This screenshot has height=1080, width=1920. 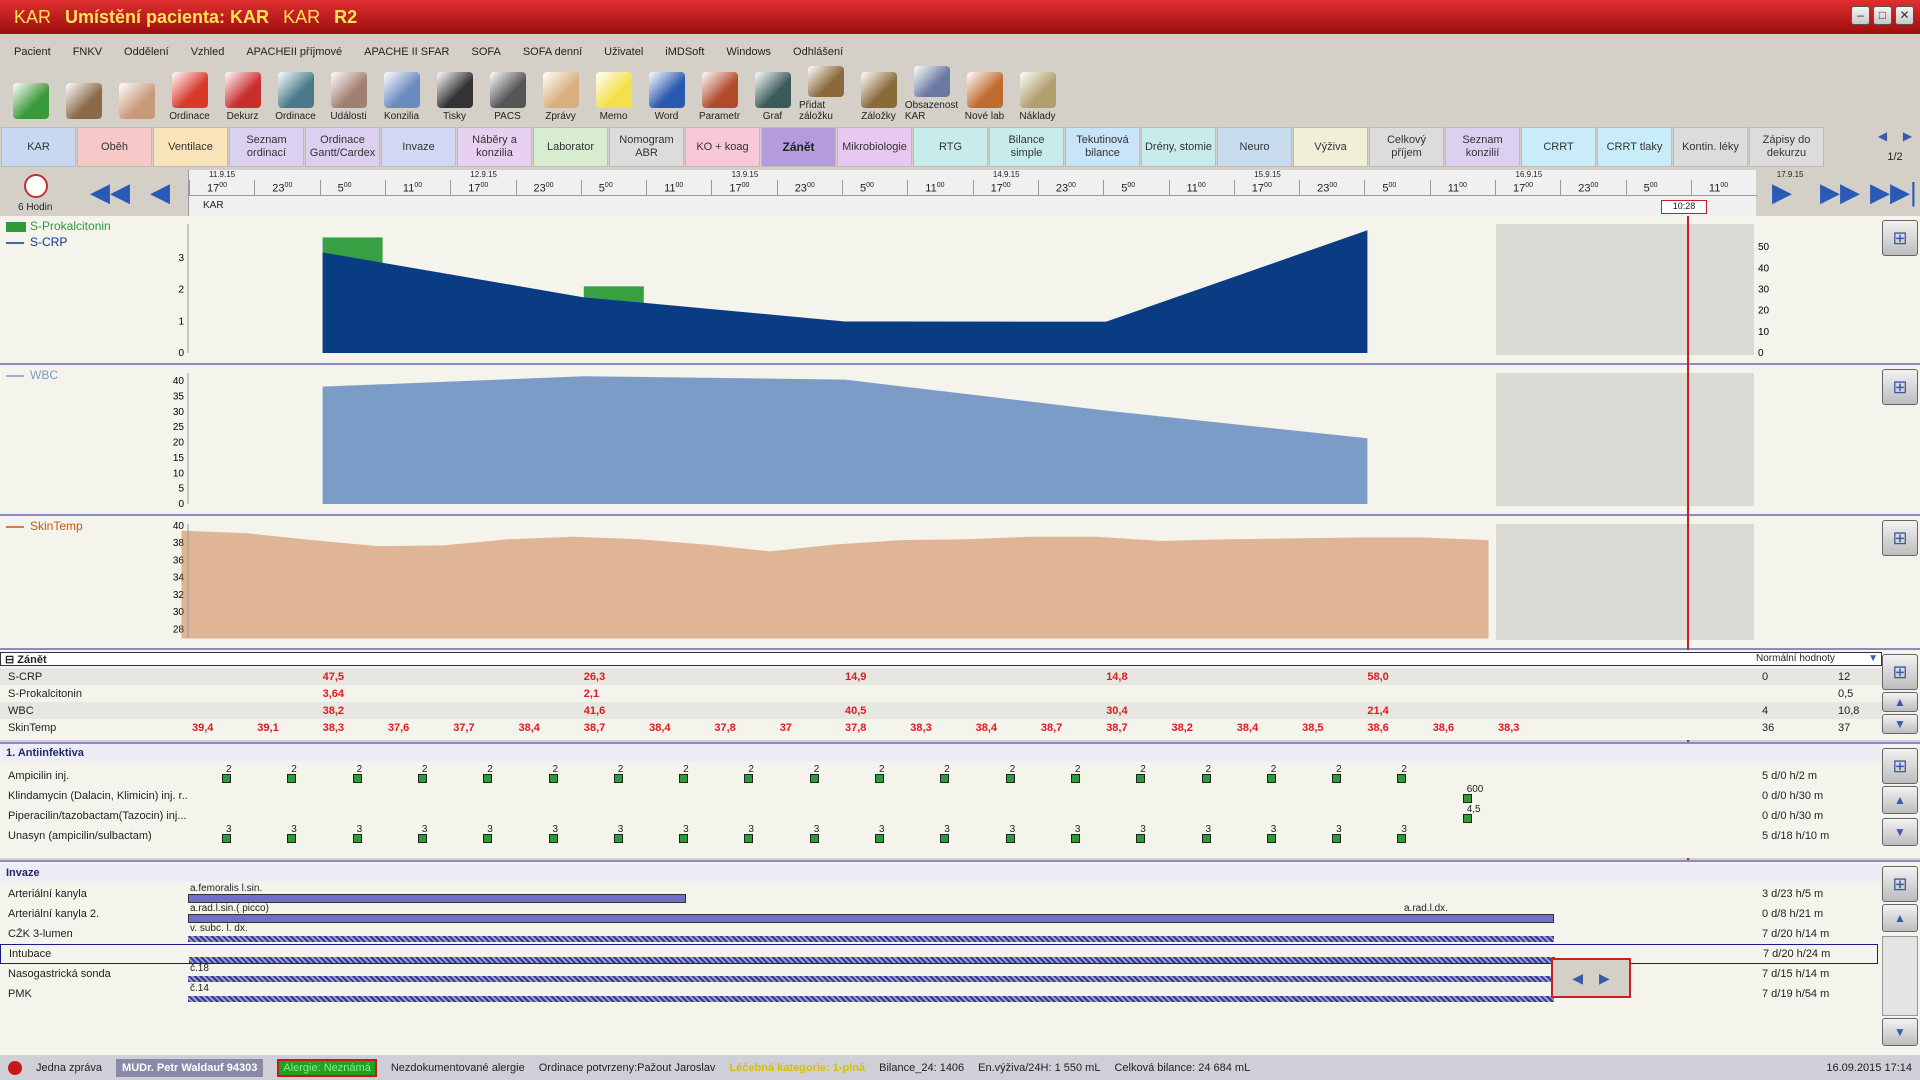 I want to click on tab-0: KAR, so click(x=38, y=147).